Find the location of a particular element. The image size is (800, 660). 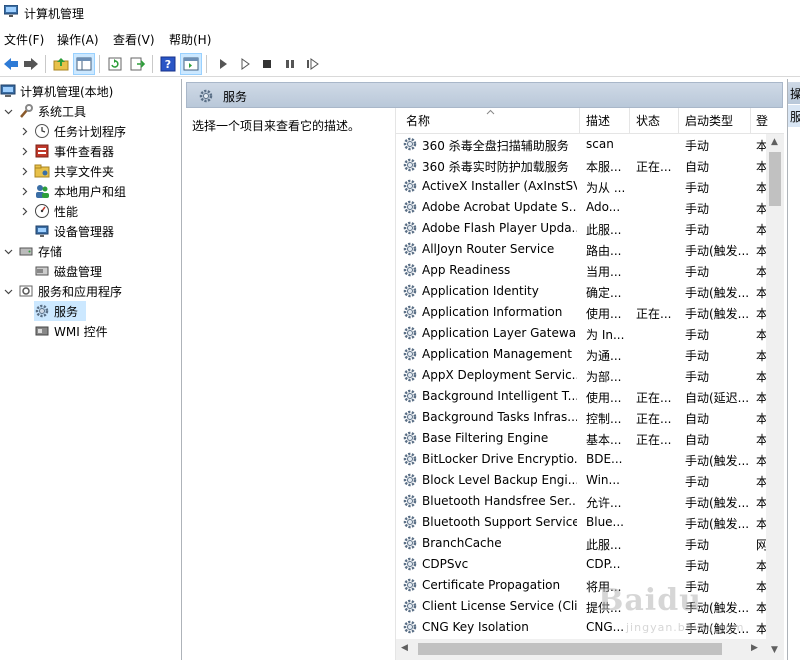

window-title: 计算机管理 is located at coordinates (54, 14).